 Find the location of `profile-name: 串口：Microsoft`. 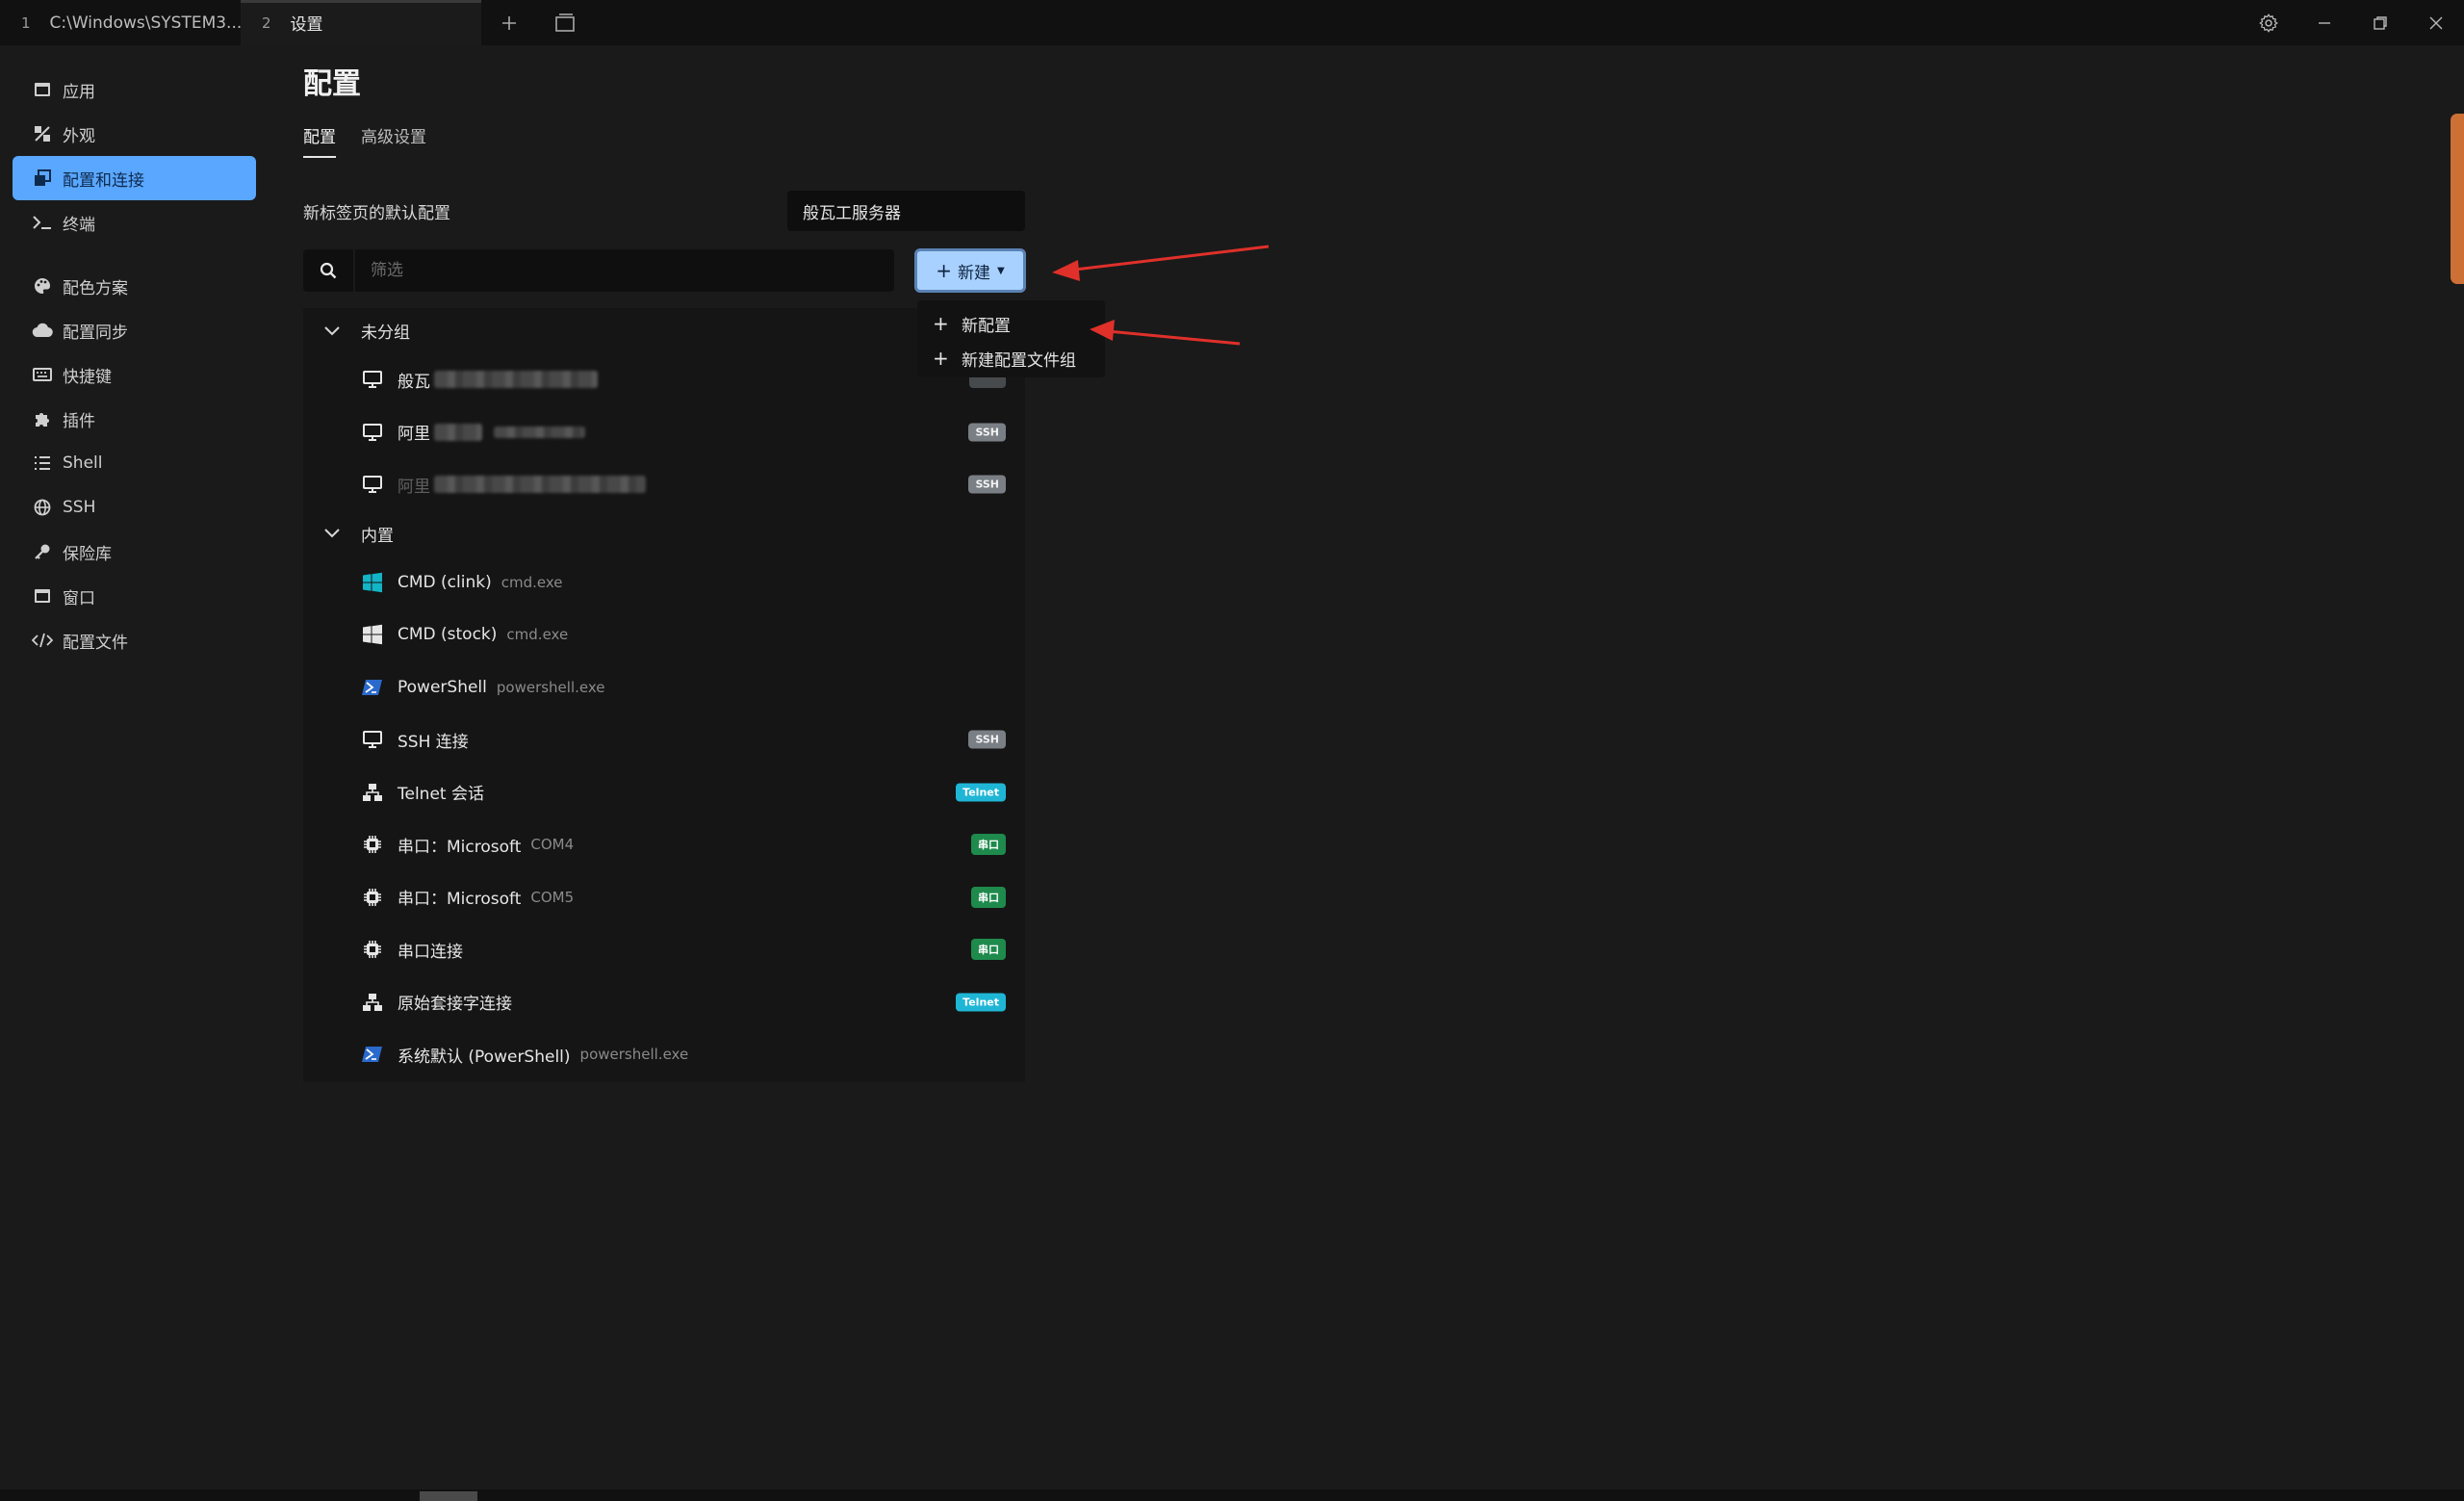

profile-name: 串口：Microsoft is located at coordinates (460, 847).